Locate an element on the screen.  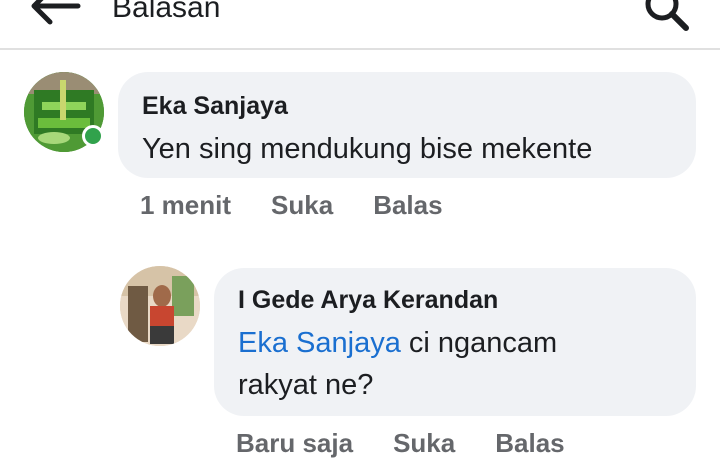
comment-timestamp: Baru saja is located at coordinates (294, 443).